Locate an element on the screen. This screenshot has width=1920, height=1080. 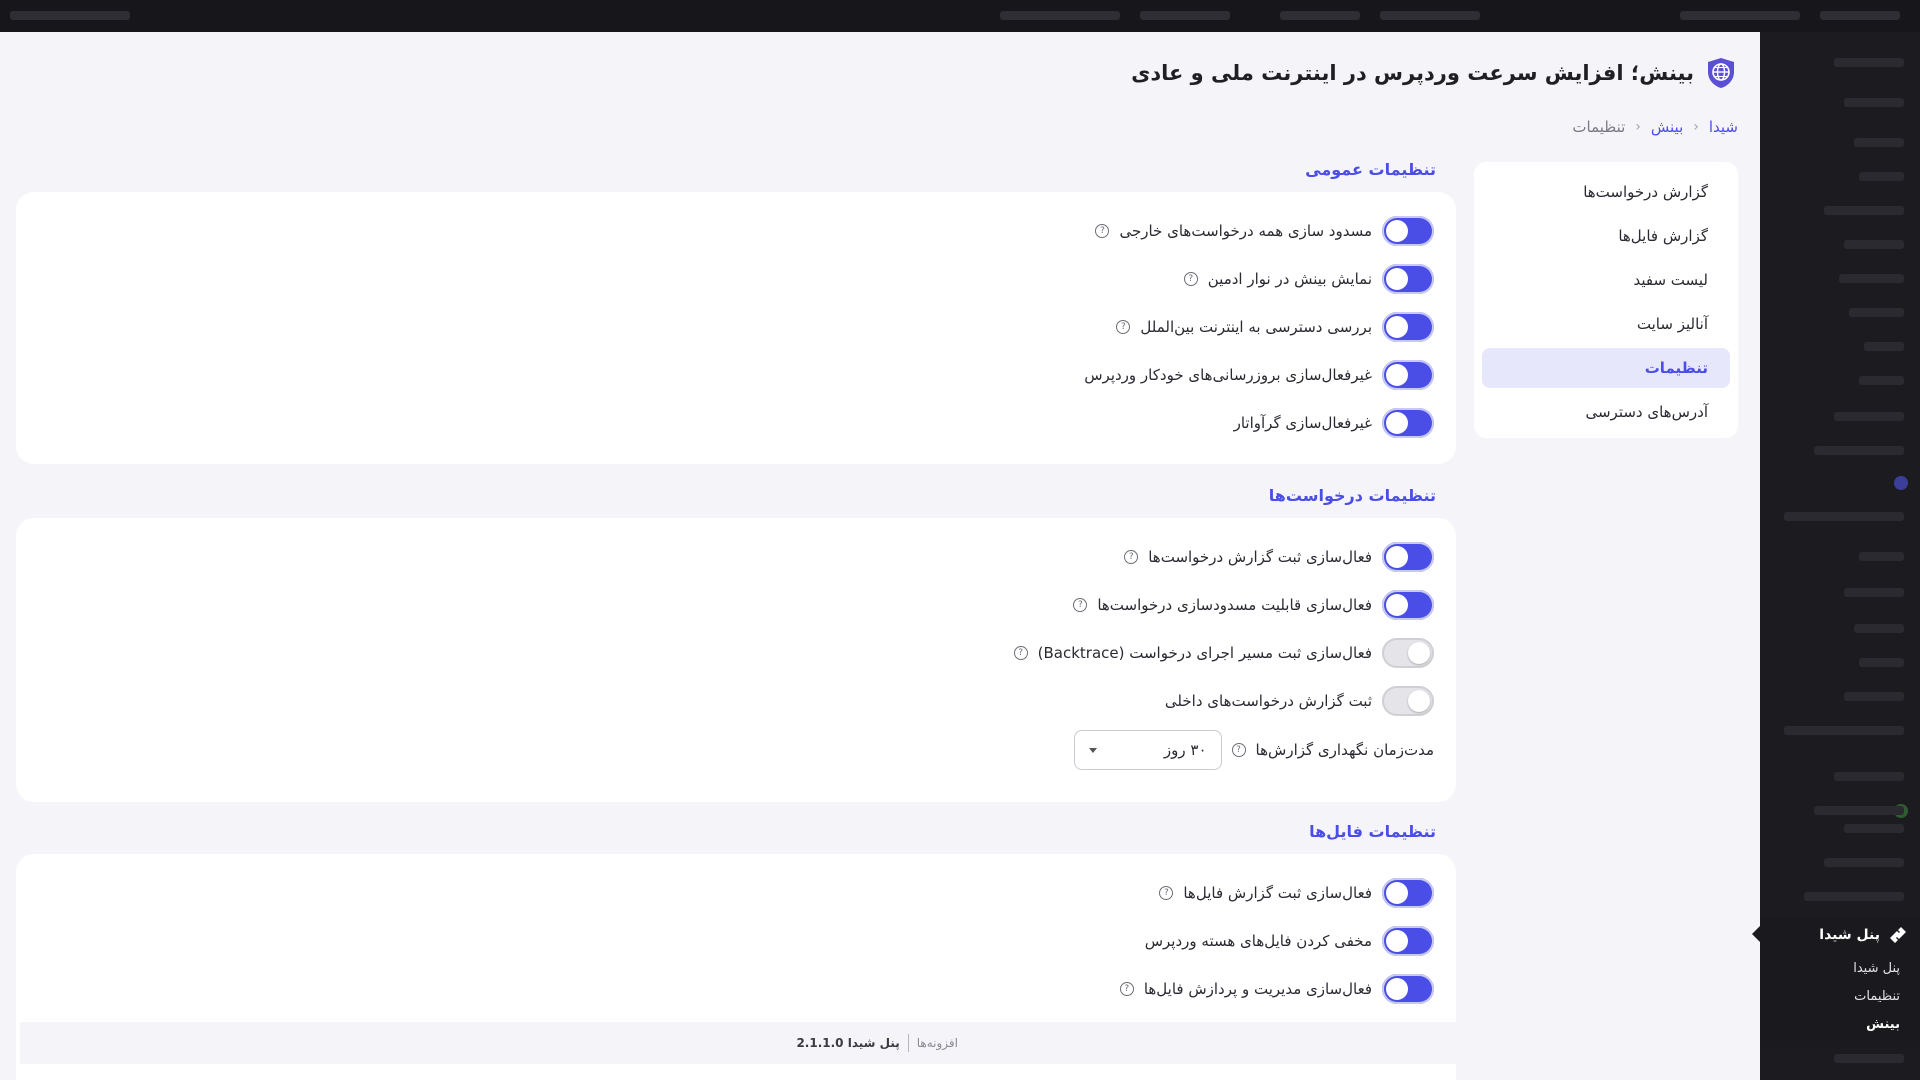
retention-value: ۳۰ روز is located at coordinates (1185, 750).